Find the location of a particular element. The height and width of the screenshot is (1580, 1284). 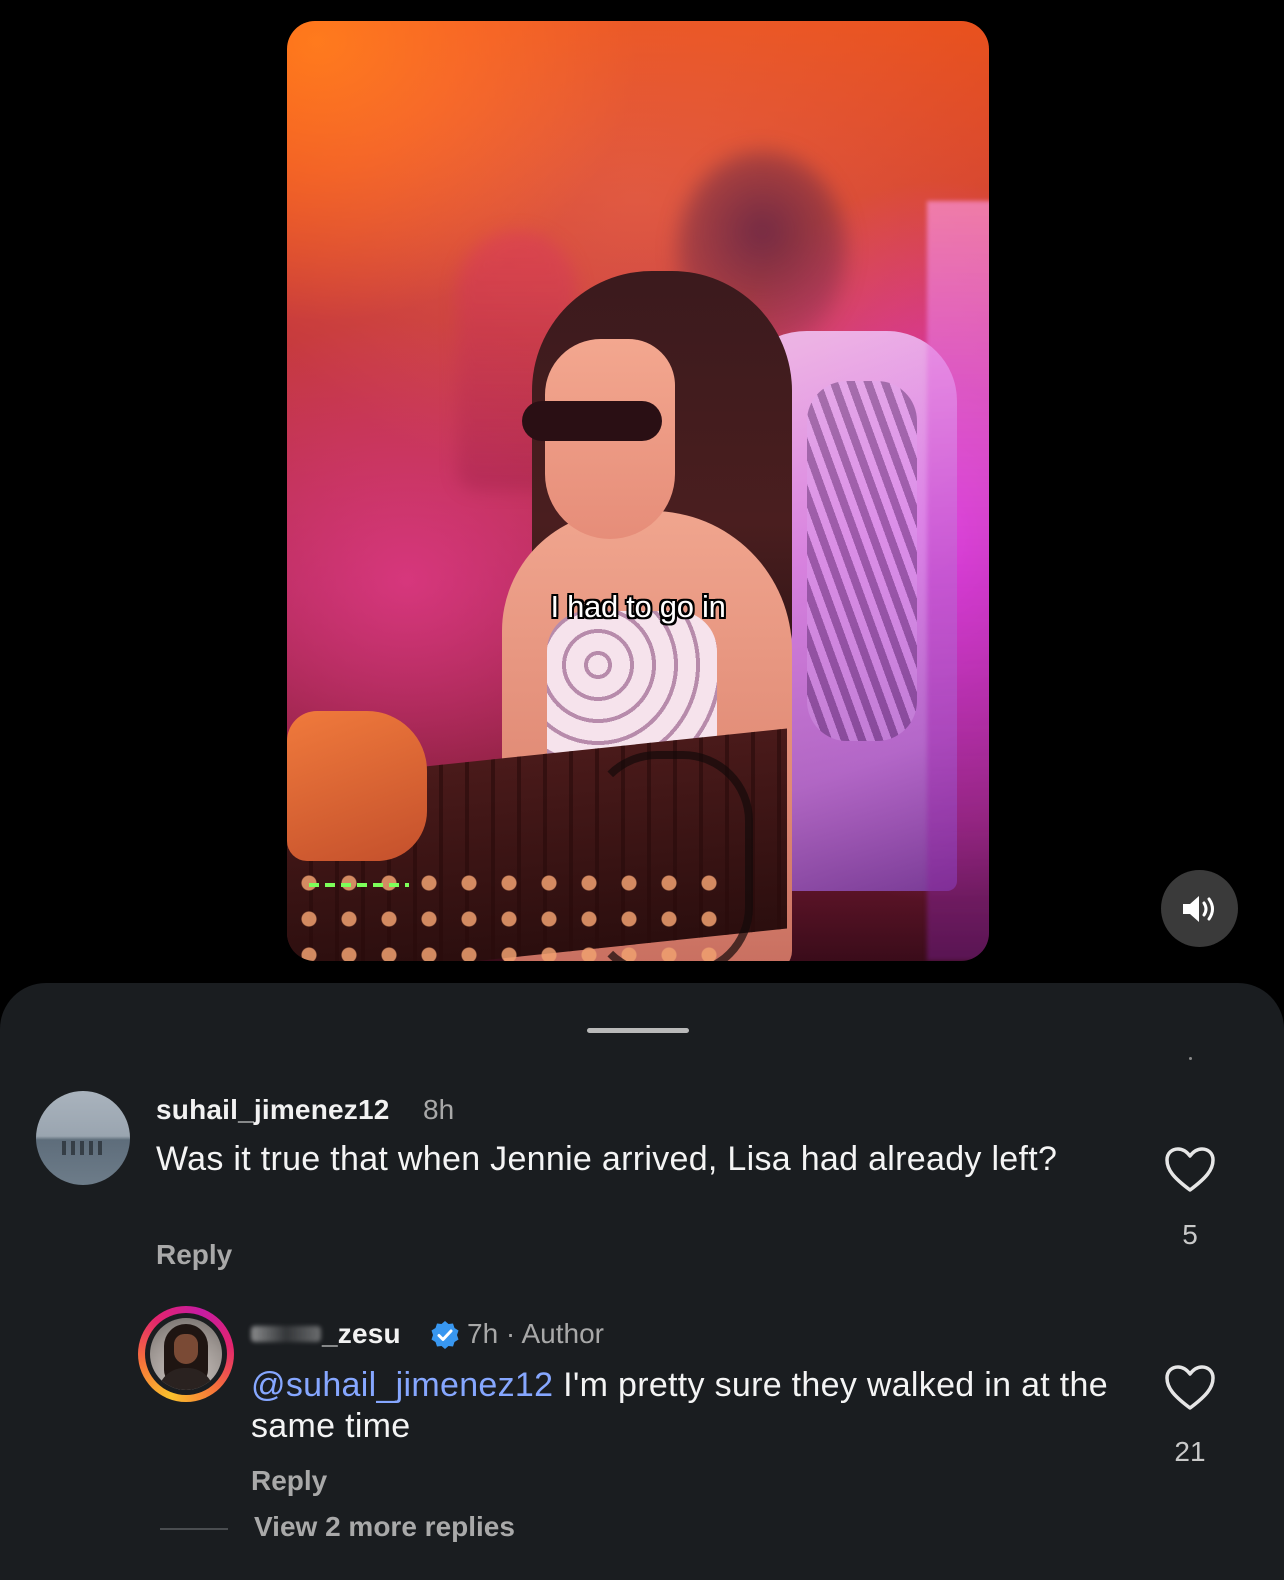

speaker-on-icon is located at coordinates (1198, 908).